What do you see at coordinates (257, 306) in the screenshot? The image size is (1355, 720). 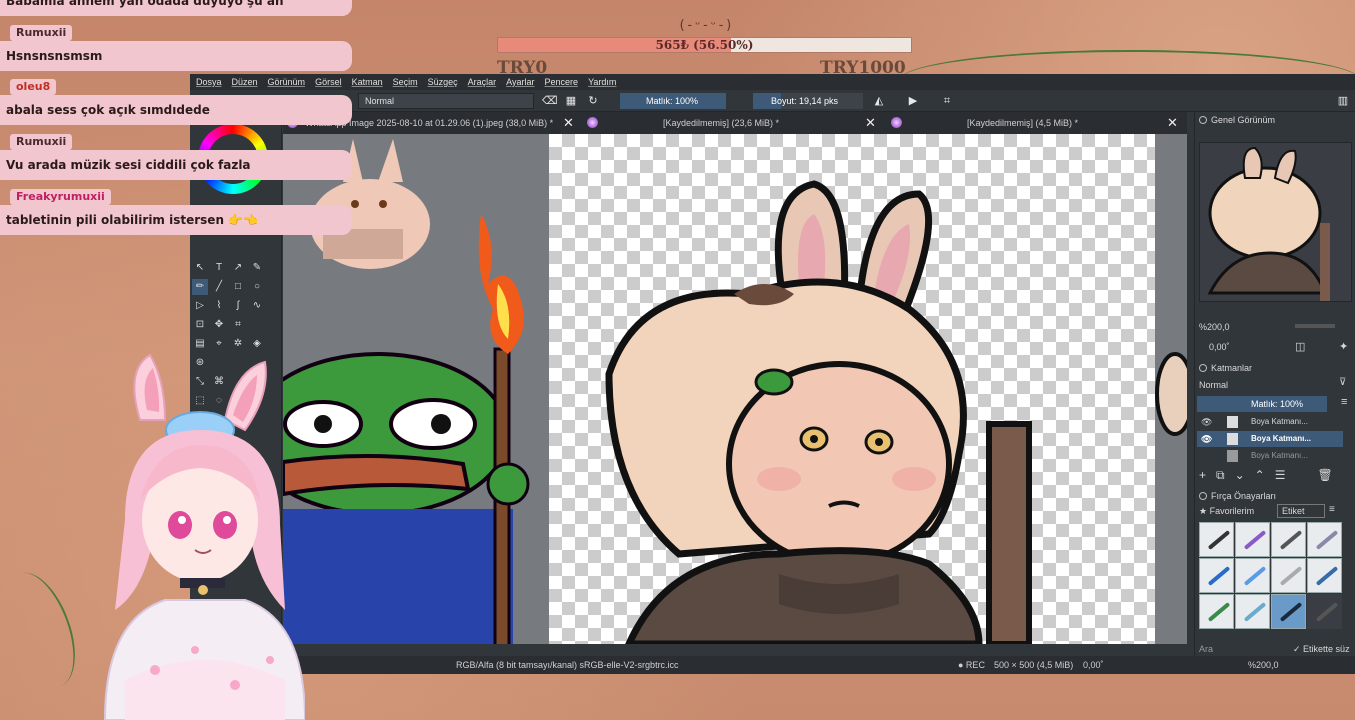 I see `freehand-path-icon: ∿` at bounding box center [257, 306].